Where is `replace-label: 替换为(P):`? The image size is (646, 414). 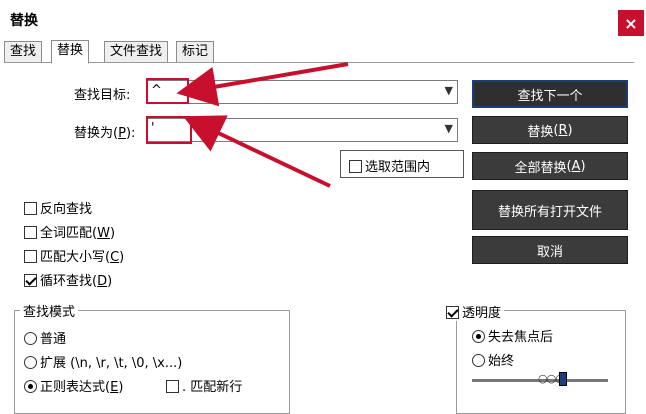
replace-label: 替换为(P): is located at coordinates (105, 133).